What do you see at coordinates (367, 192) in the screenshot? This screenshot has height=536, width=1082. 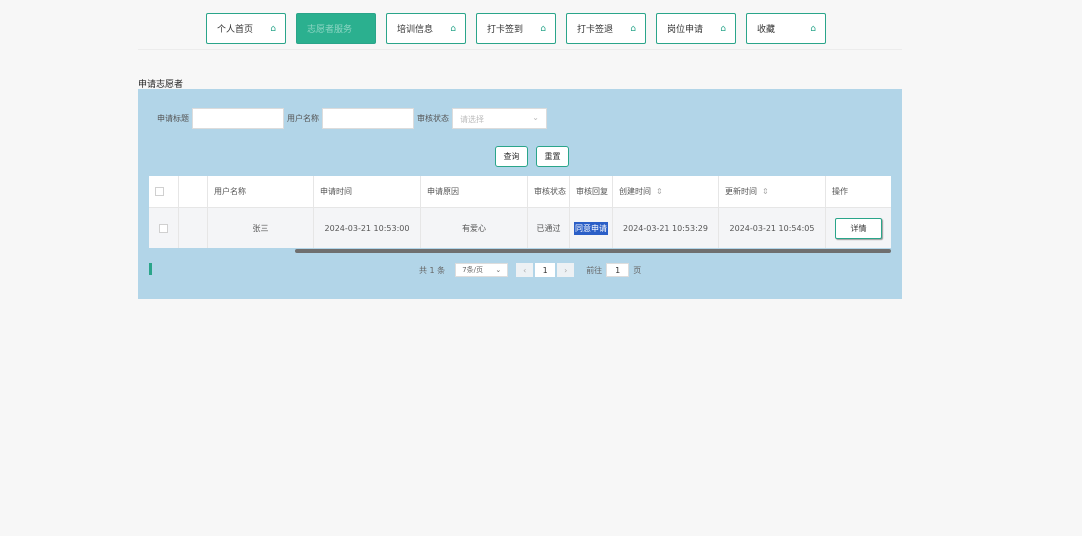 I see `header-apply-time: 申请时间` at bounding box center [367, 192].